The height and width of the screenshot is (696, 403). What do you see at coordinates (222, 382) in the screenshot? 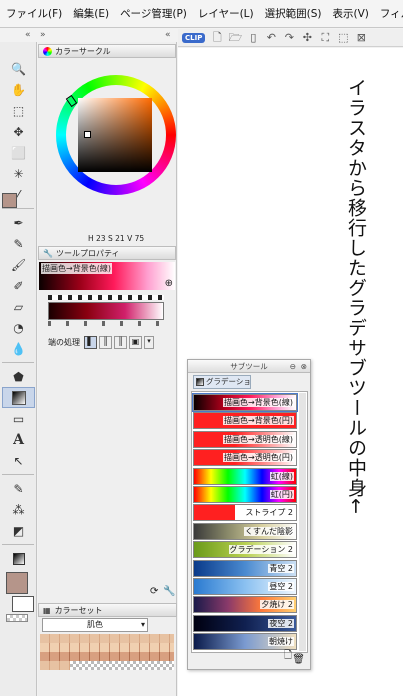
I see `subtool-group-tab: グラデーション` at bounding box center [222, 382].